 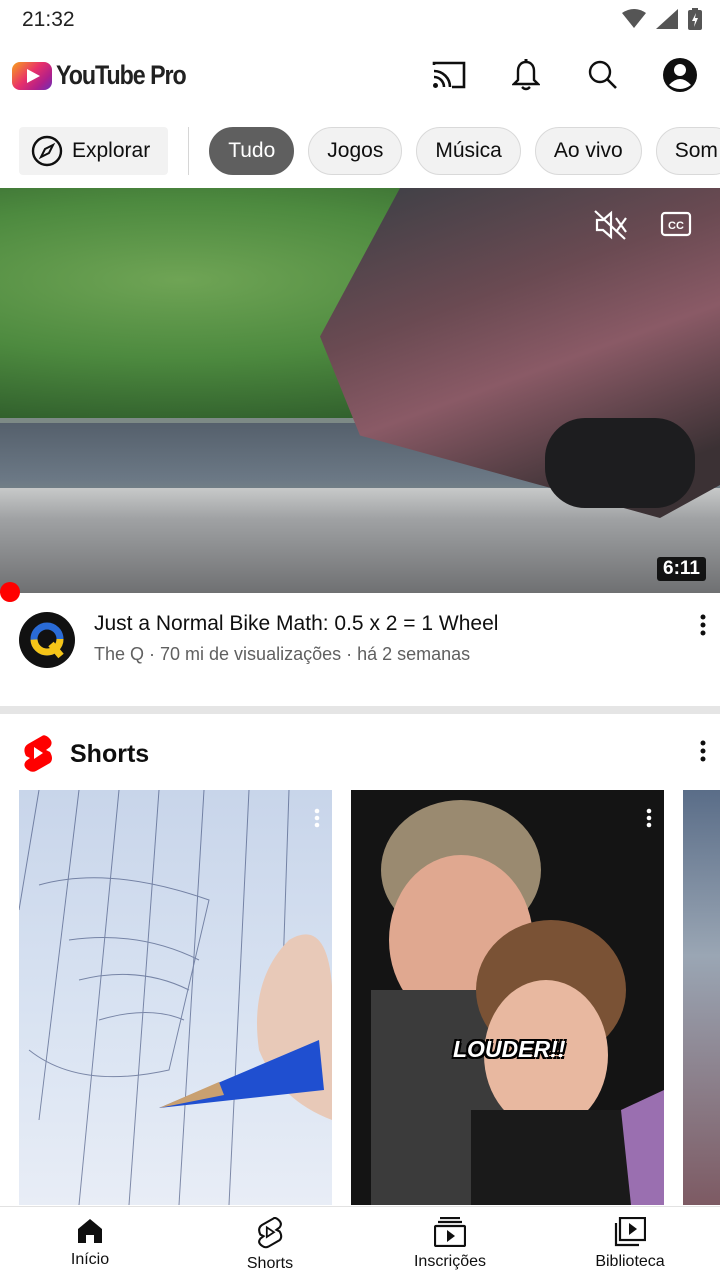 What do you see at coordinates (47, 151) in the screenshot?
I see `compass-icon` at bounding box center [47, 151].